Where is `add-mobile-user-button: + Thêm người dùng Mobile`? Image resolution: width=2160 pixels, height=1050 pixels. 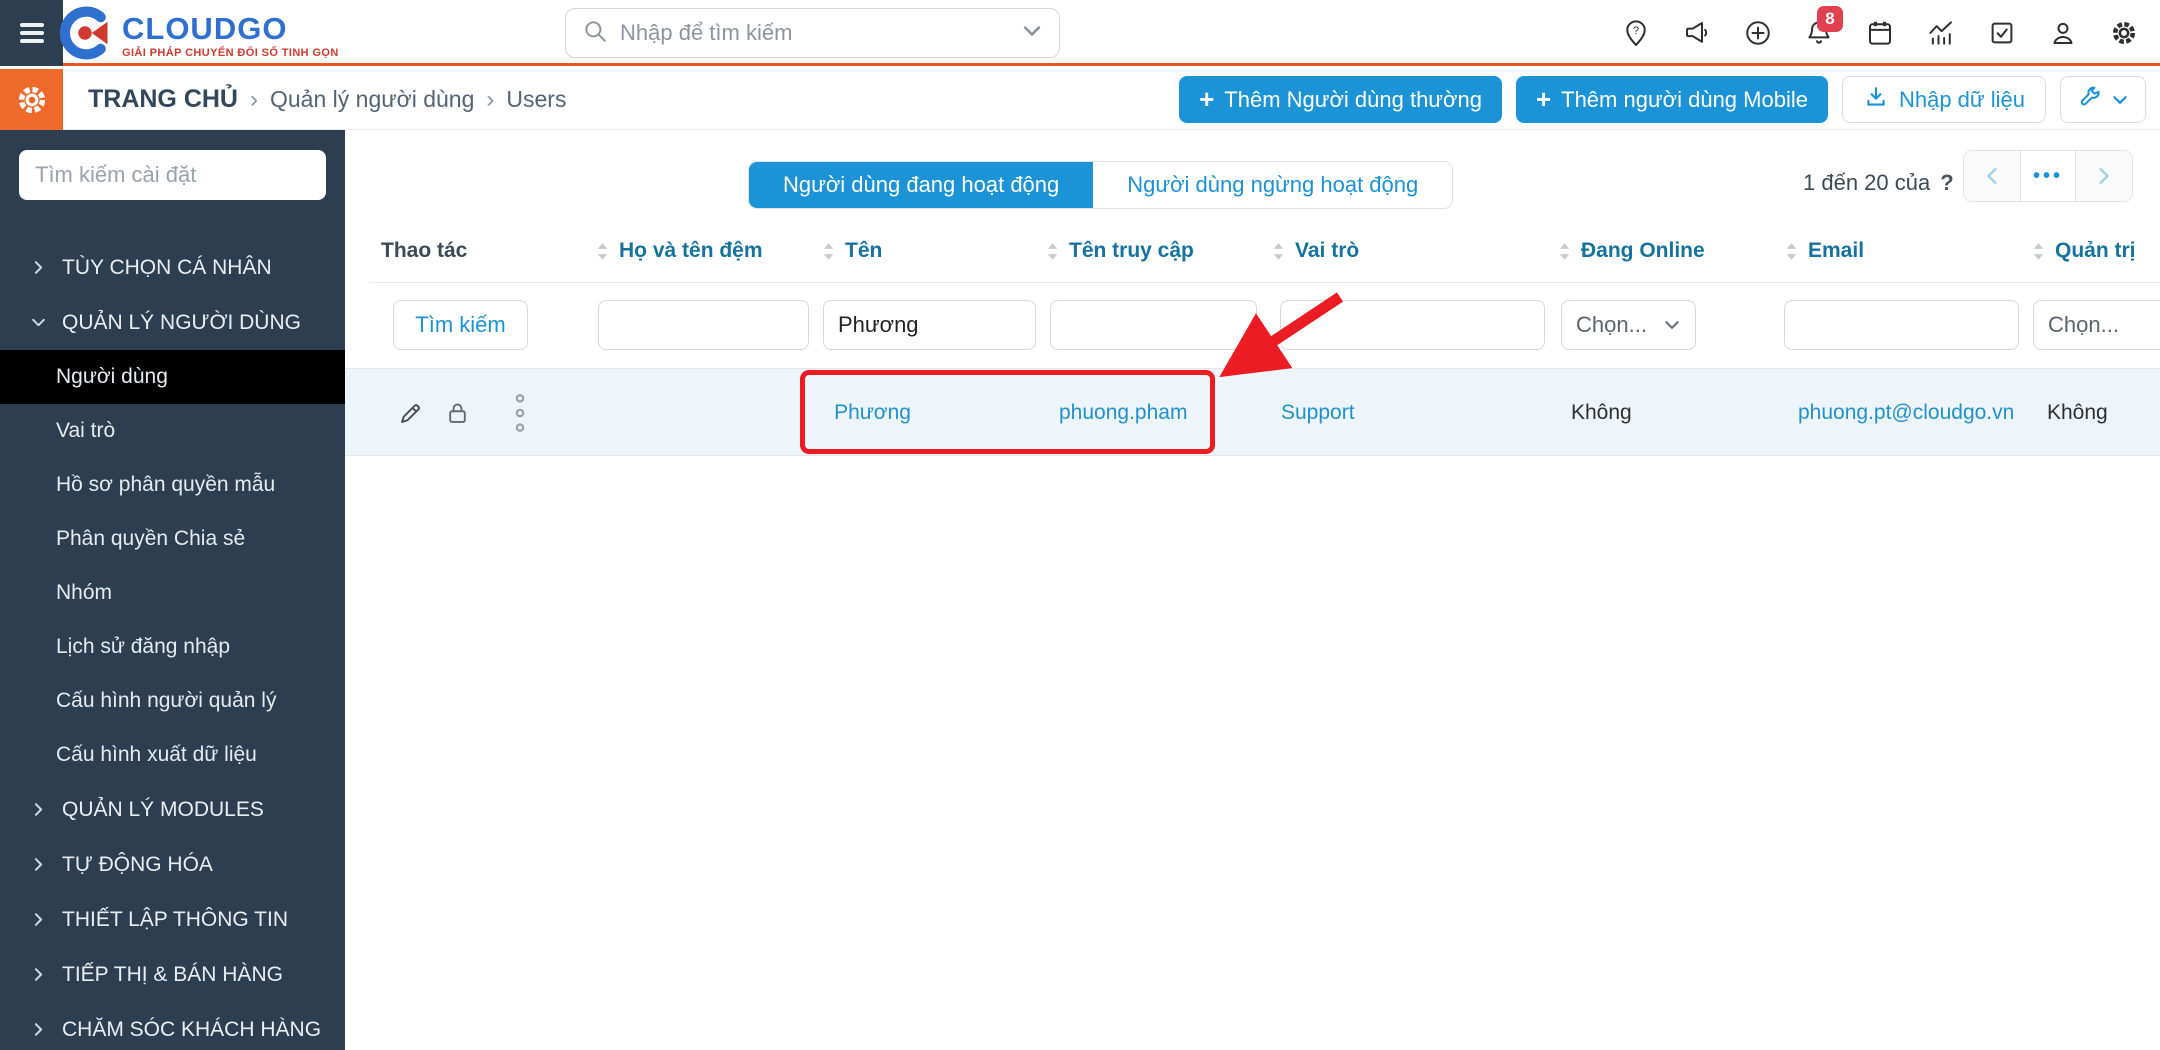 add-mobile-user-button: + Thêm người dùng Mobile is located at coordinates (1671, 99).